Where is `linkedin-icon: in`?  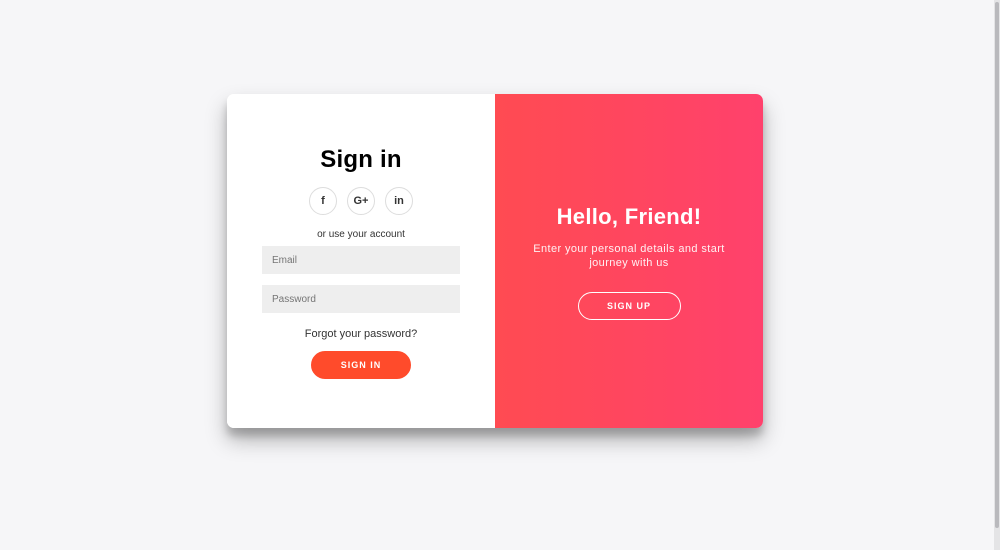 linkedin-icon: in is located at coordinates (399, 201).